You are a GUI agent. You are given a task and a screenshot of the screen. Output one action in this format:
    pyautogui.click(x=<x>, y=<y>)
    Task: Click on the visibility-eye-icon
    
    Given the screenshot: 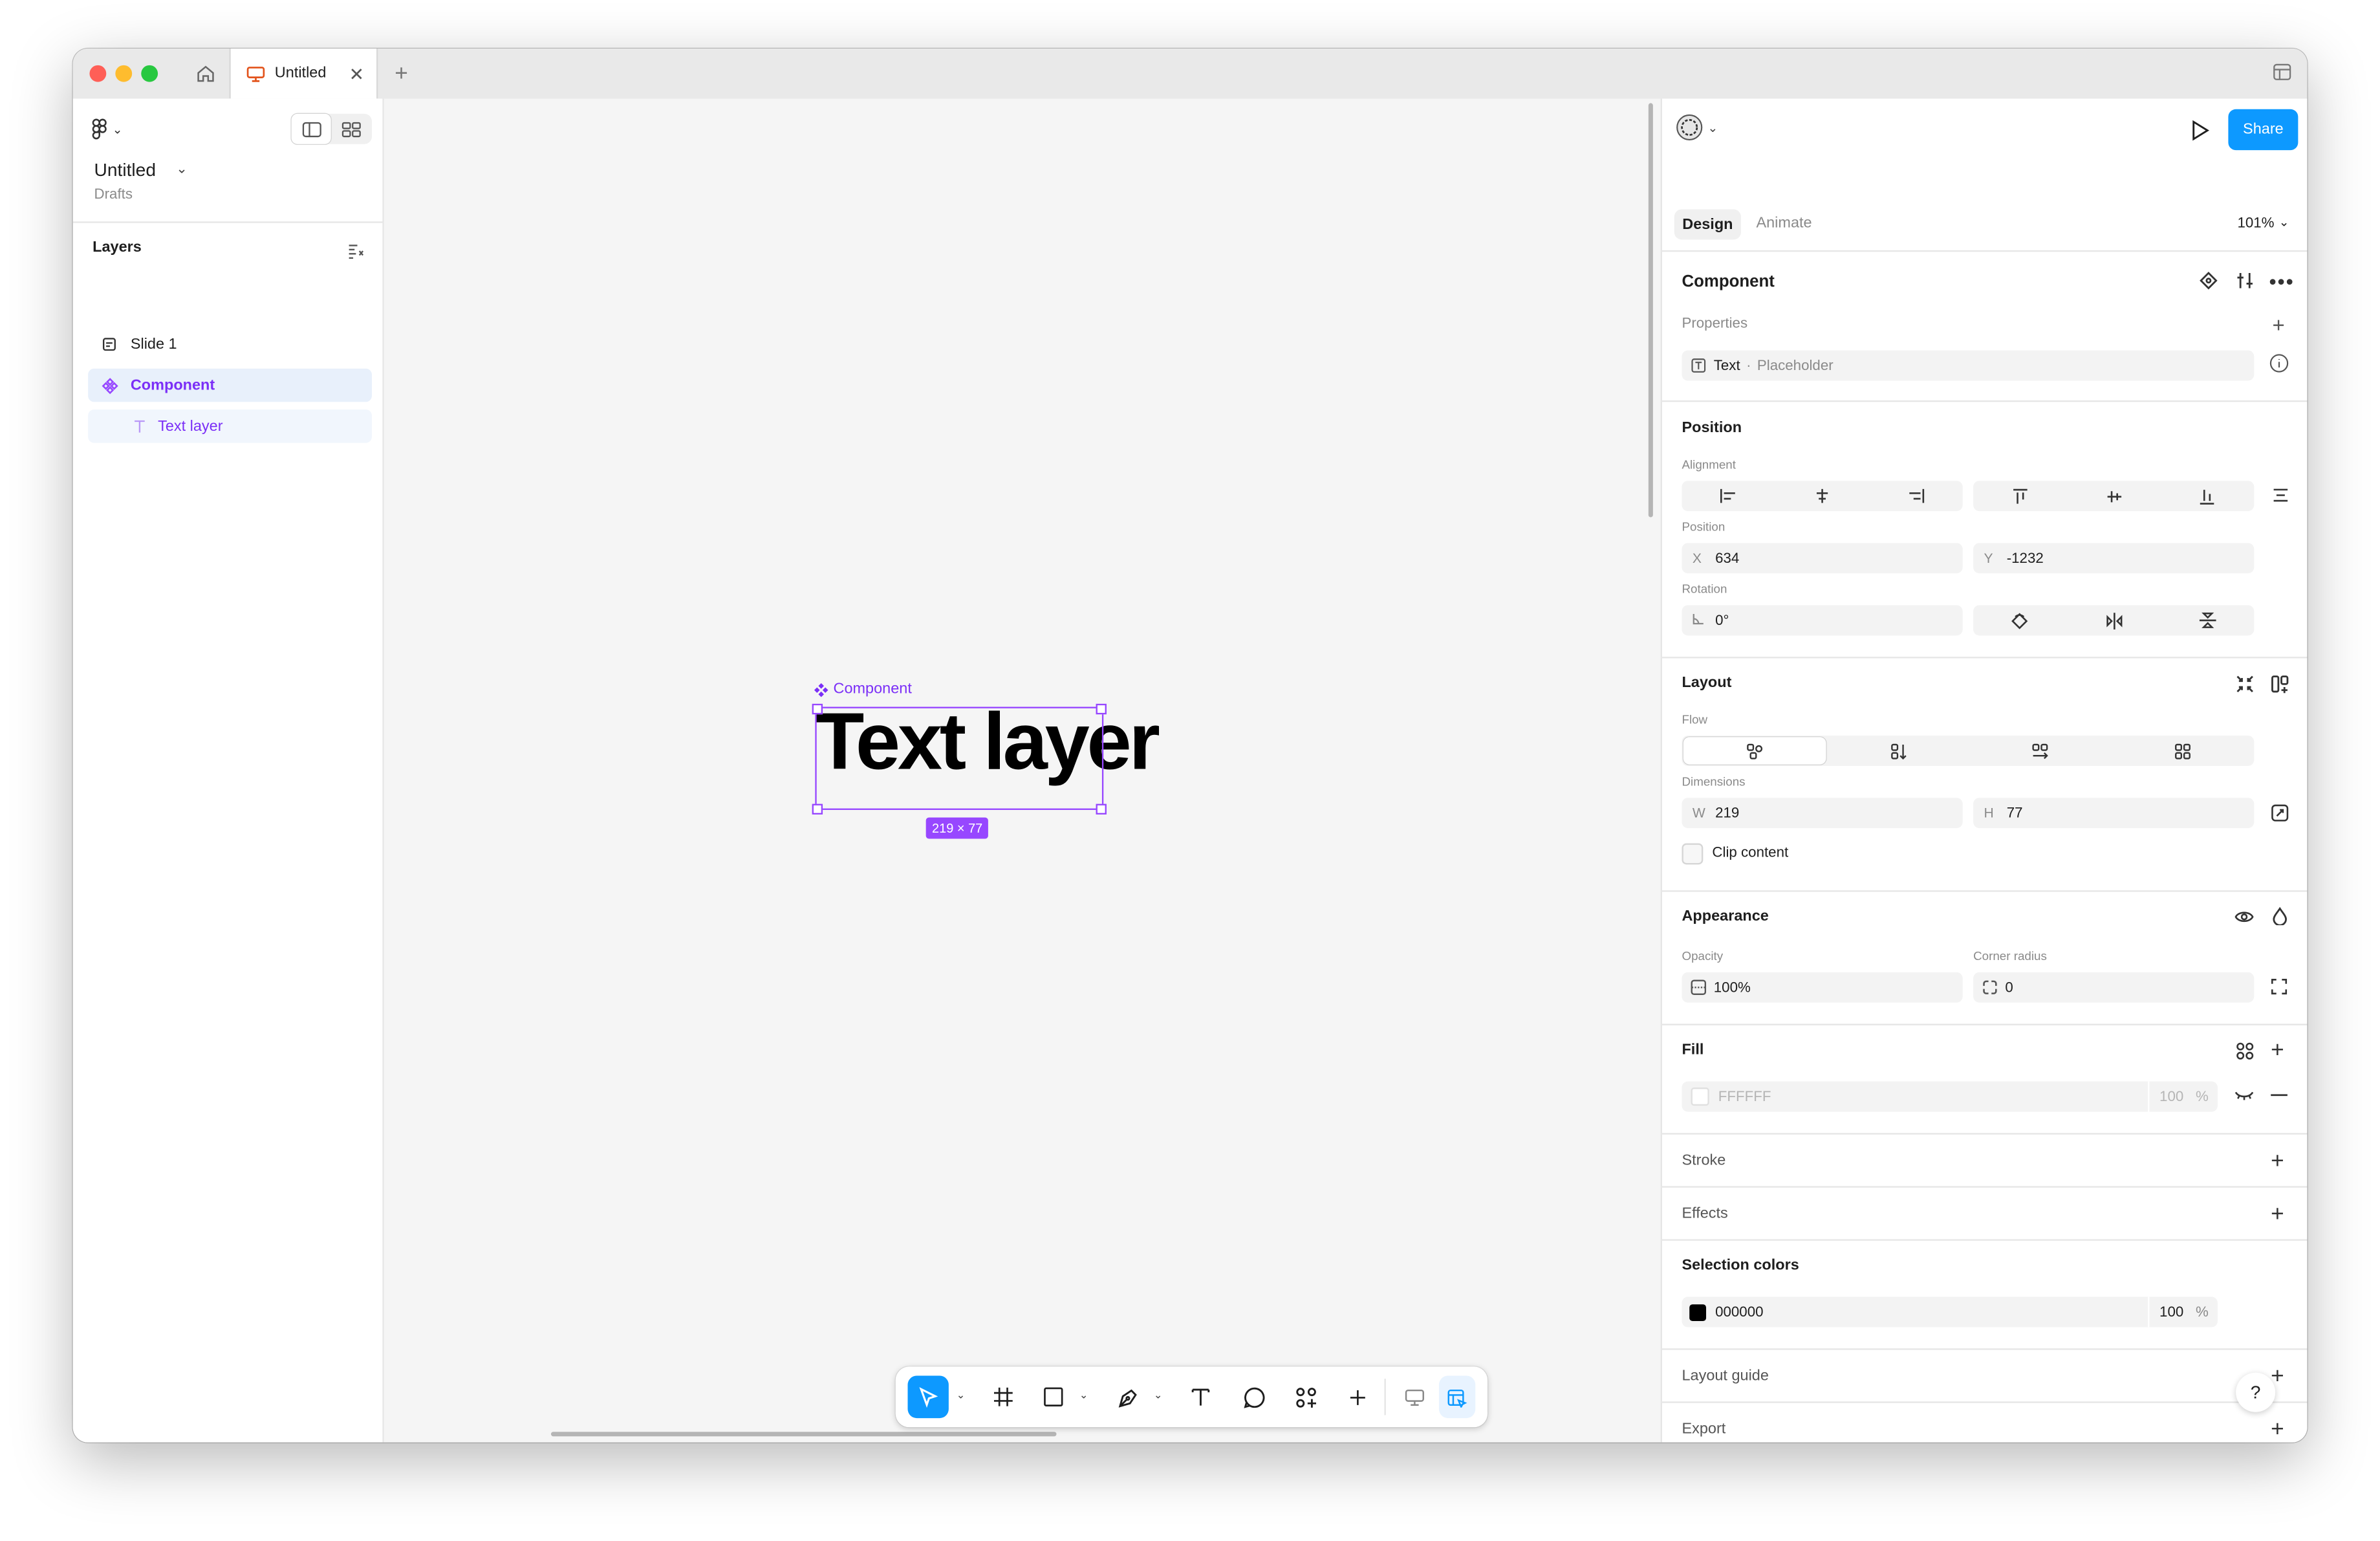 What is the action you would take?
    pyautogui.click(x=2244, y=916)
    